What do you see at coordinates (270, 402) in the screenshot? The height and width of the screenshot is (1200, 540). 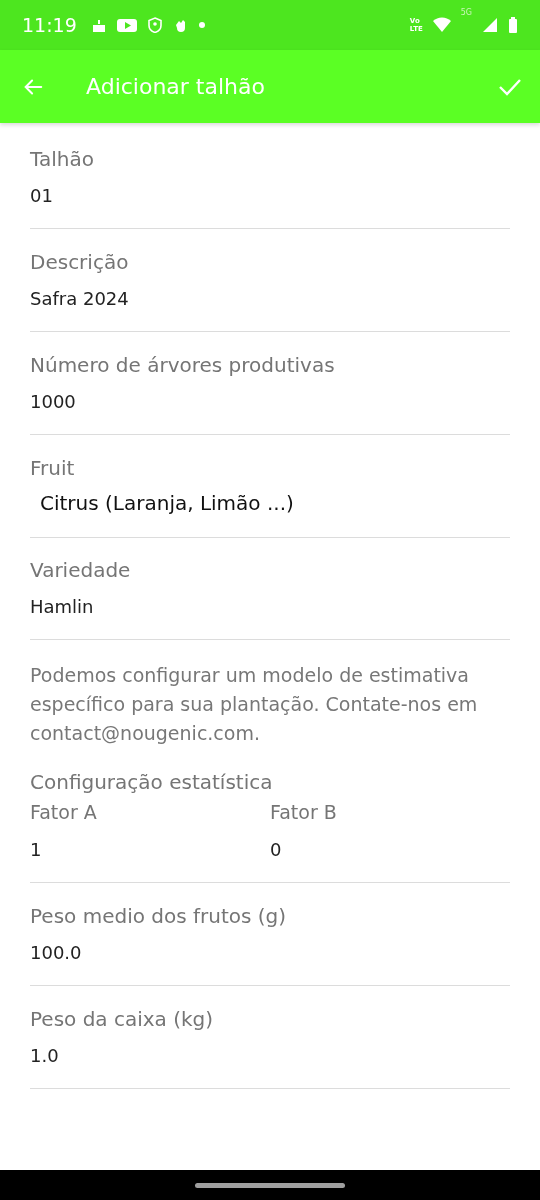 I see `input-field: 1000` at bounding box center [270, 402].